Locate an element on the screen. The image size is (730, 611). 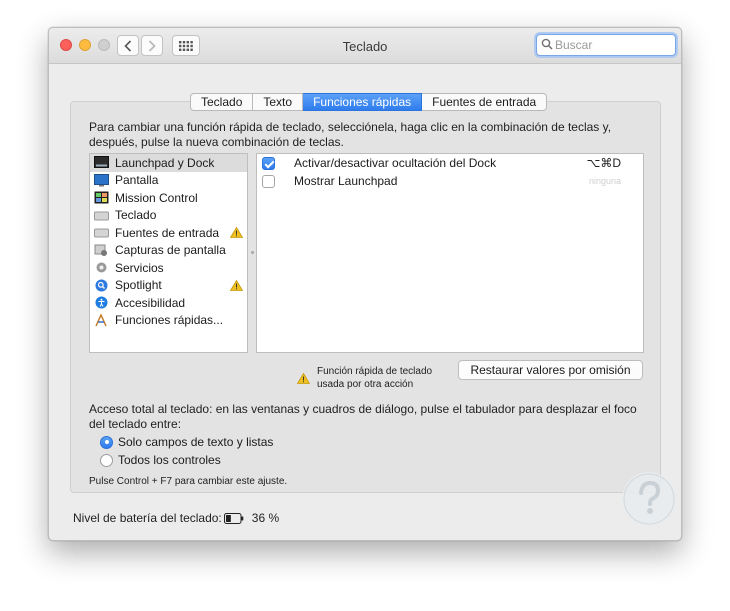
split-view-divider-handle is located at coordinates (252, 252).